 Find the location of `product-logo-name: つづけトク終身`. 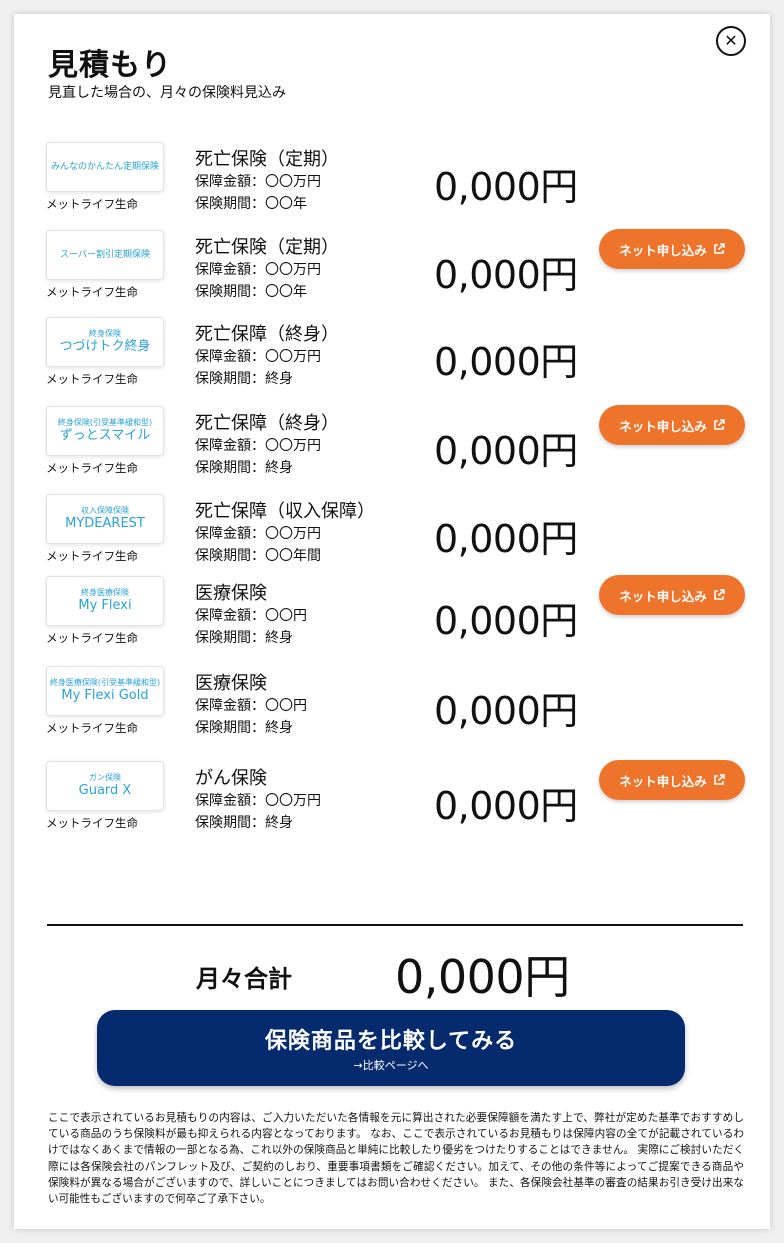

product-logo-name: つづけトク終身 is located at coordinates (105, 346).